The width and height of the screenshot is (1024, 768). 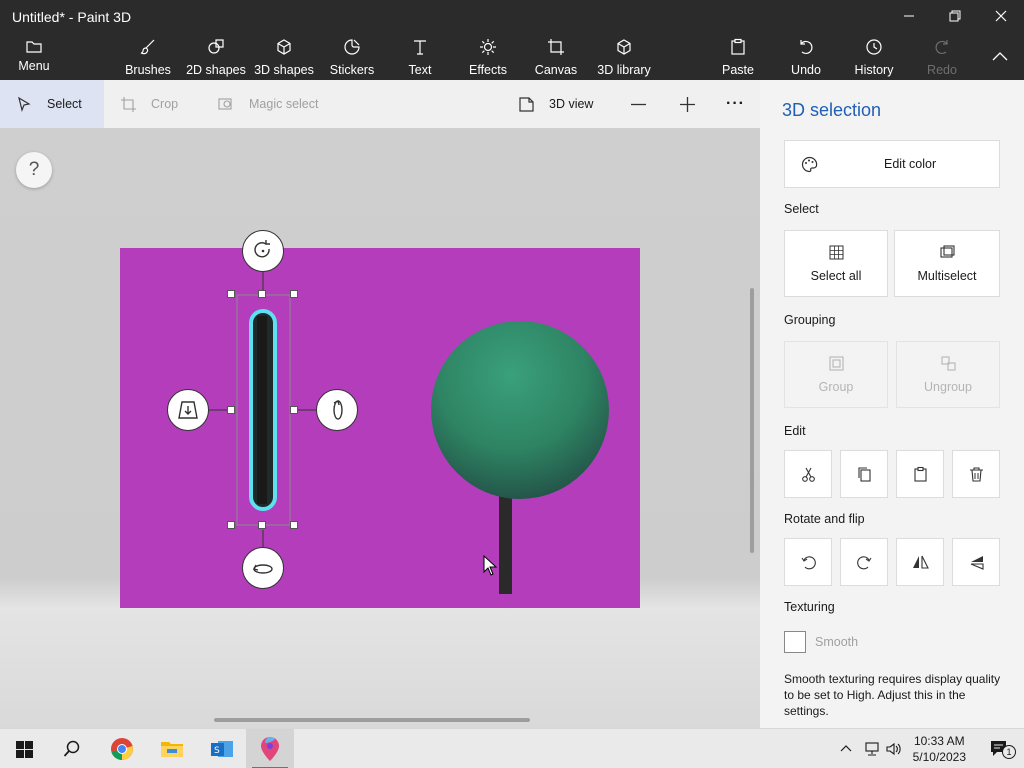 I want to click on close-icon, so click(x=1001, y=16).